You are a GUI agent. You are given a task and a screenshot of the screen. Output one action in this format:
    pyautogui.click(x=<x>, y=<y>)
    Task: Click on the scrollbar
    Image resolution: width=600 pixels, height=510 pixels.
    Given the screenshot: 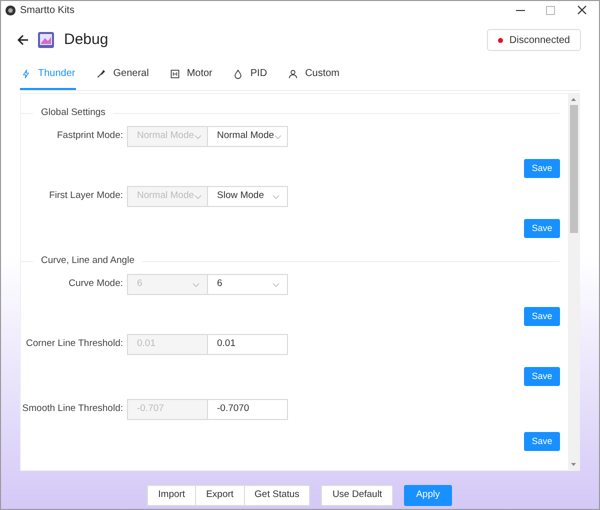 What is the action you would take?
    pyautogui.click(x=573, y=282)
    